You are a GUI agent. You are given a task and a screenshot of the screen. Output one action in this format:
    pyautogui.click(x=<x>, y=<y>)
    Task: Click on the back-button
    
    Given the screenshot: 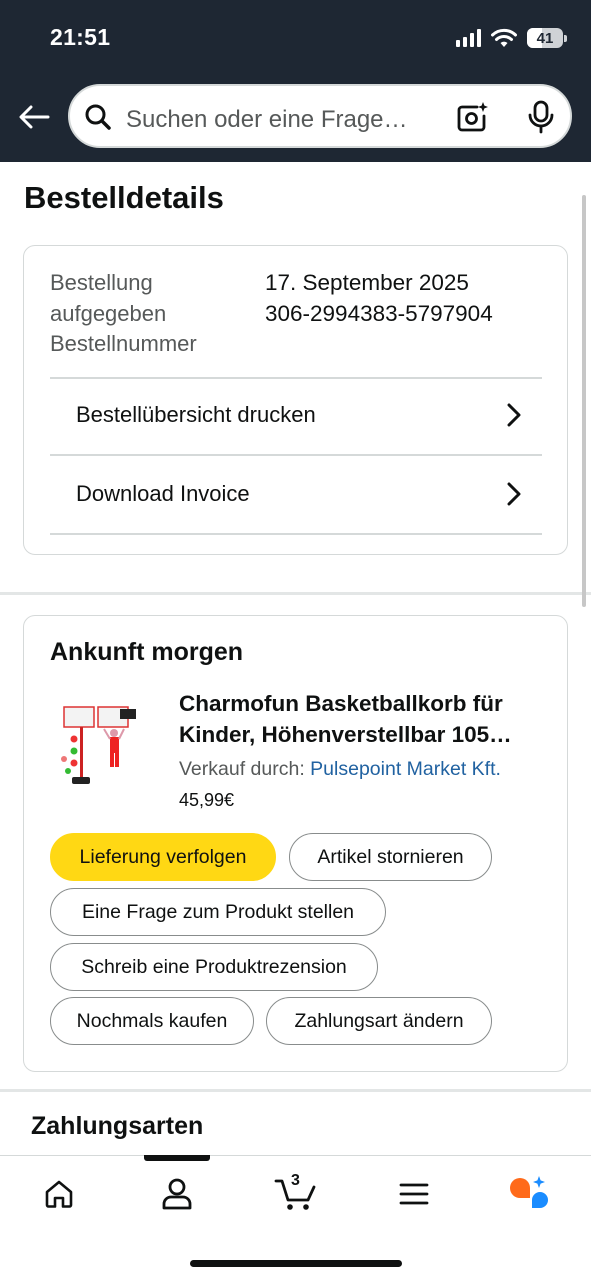 What is the action you would take?
    pyautogui.click(x=34, y=117)
    